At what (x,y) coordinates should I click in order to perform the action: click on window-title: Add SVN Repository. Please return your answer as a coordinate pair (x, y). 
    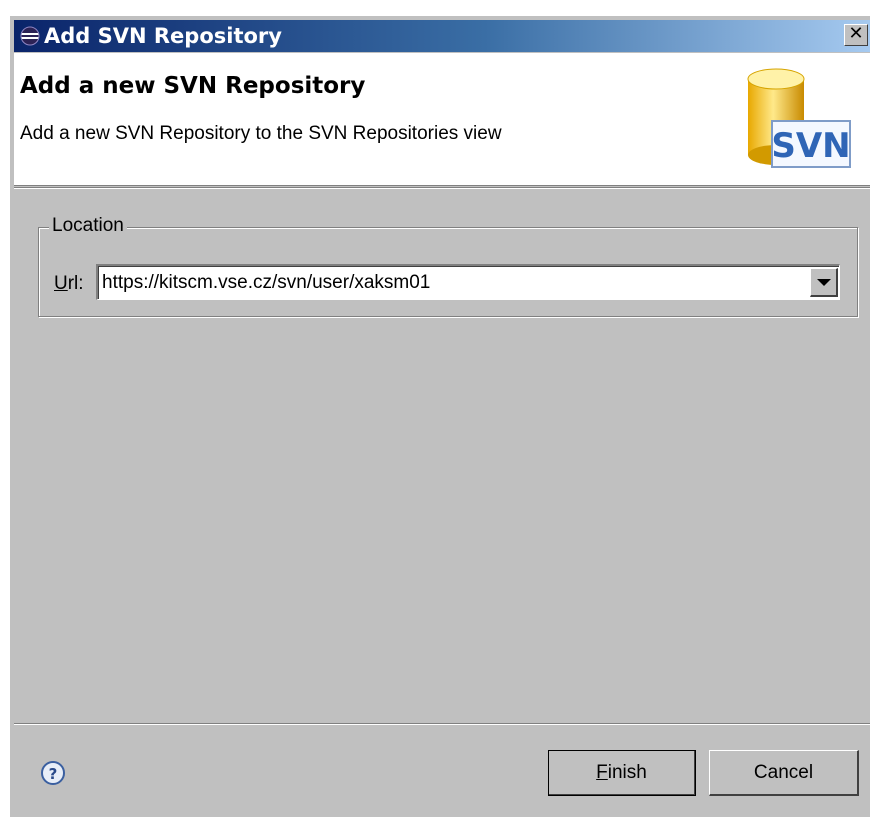
    Looking at the image, I should click on (163, 36).